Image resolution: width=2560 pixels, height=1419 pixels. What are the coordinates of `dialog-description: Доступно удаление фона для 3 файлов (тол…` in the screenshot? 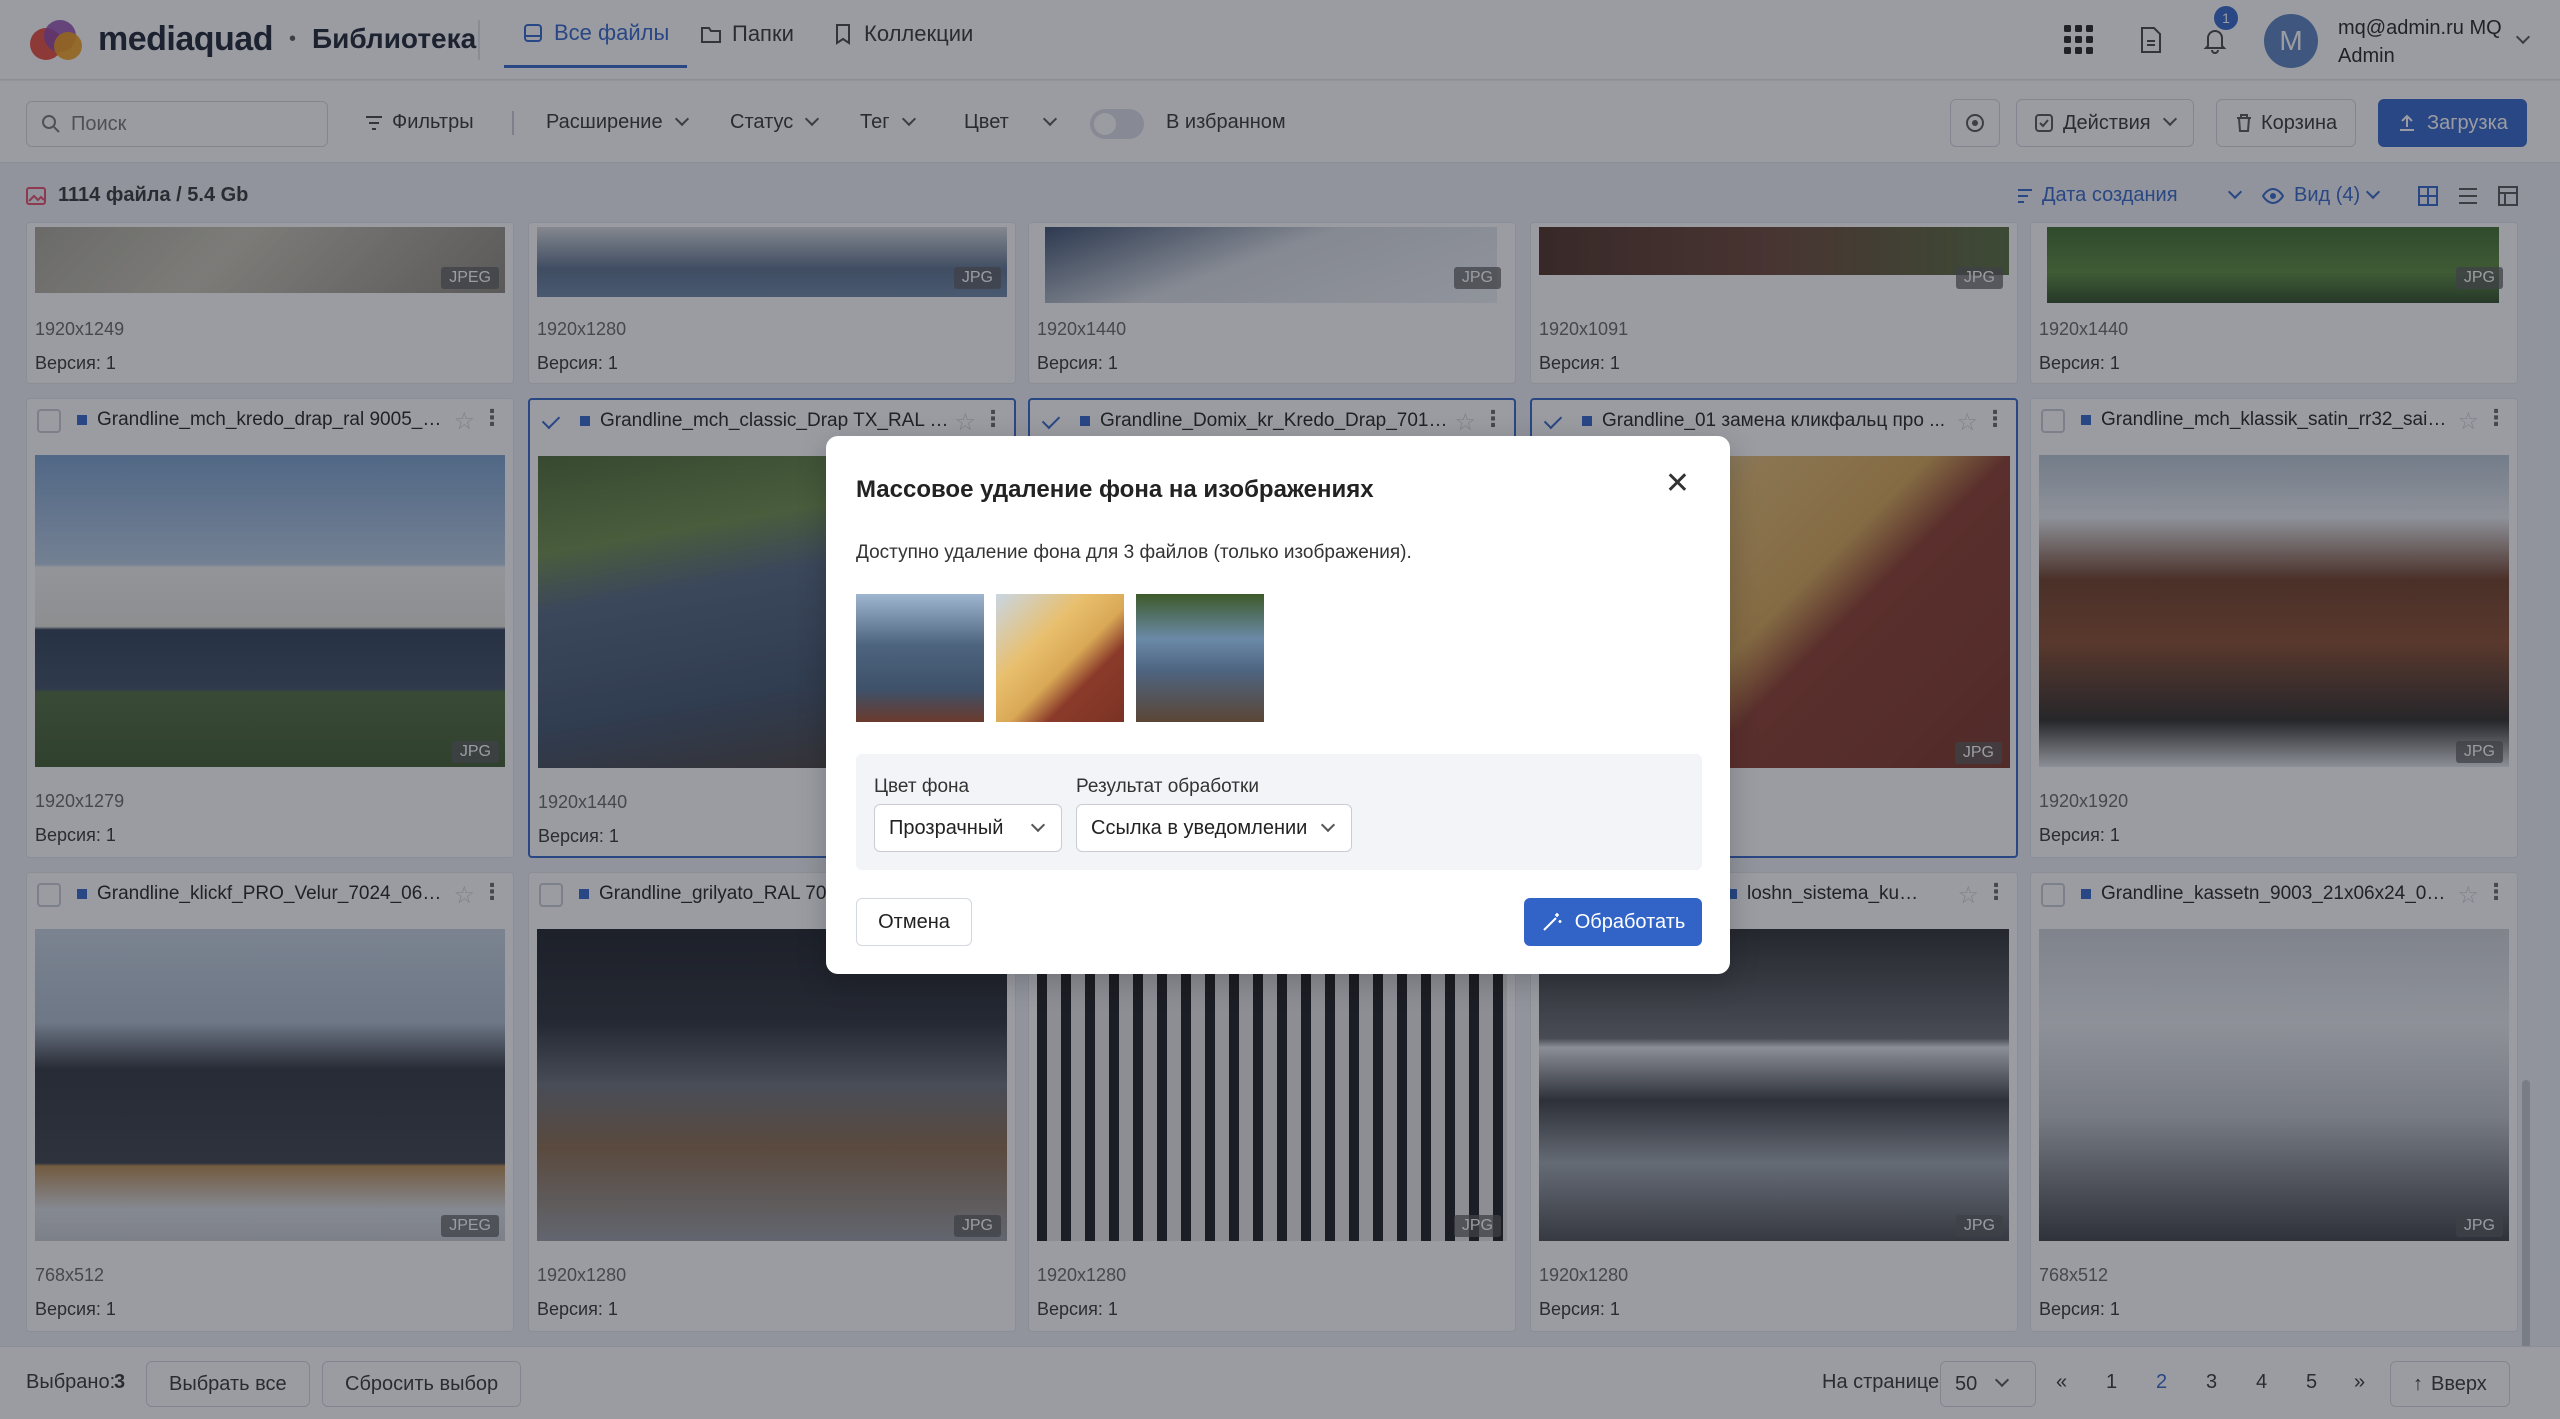 It's located at (1134, 552).